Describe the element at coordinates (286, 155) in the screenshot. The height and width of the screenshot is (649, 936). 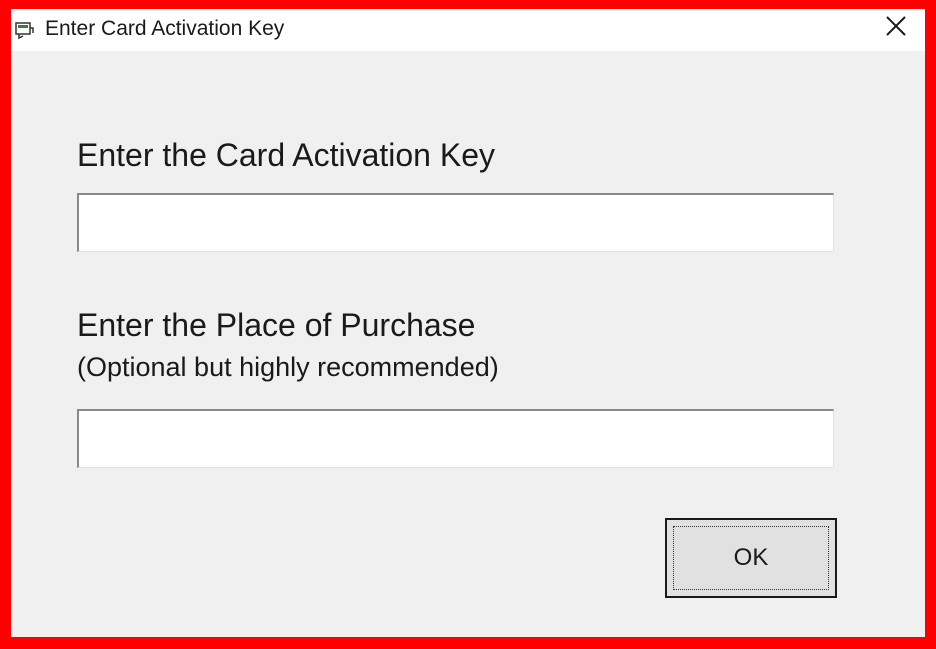
I see `activation-key-label: Enter the Card Activation Key` at that location.